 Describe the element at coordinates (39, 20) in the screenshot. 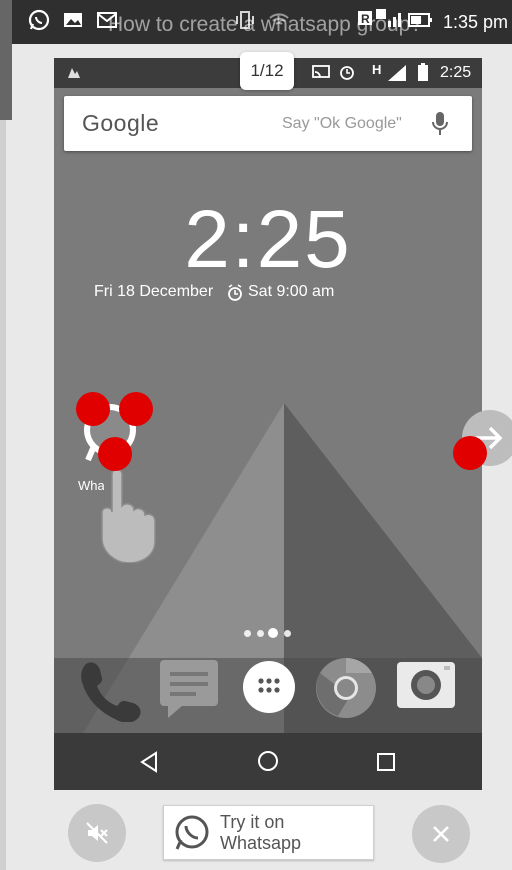

I see `whatsapp-icon` at that location.